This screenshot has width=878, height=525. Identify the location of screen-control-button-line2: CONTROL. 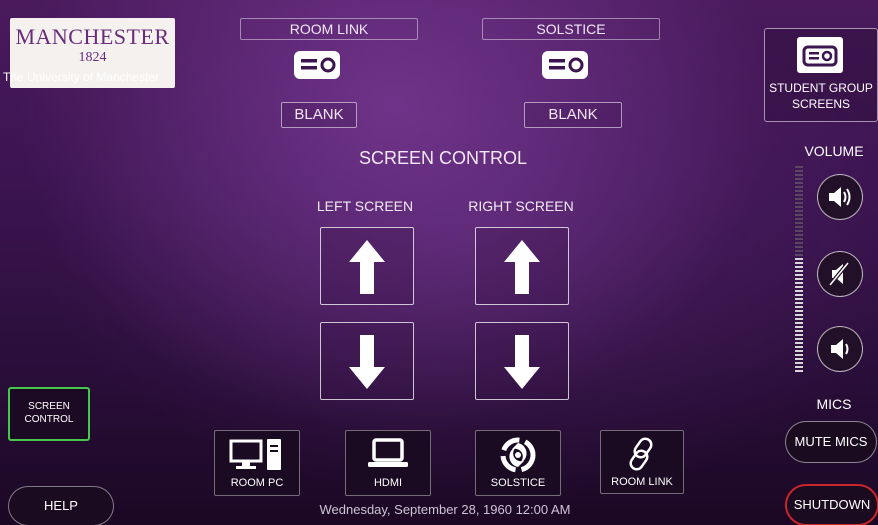
(49, 419).